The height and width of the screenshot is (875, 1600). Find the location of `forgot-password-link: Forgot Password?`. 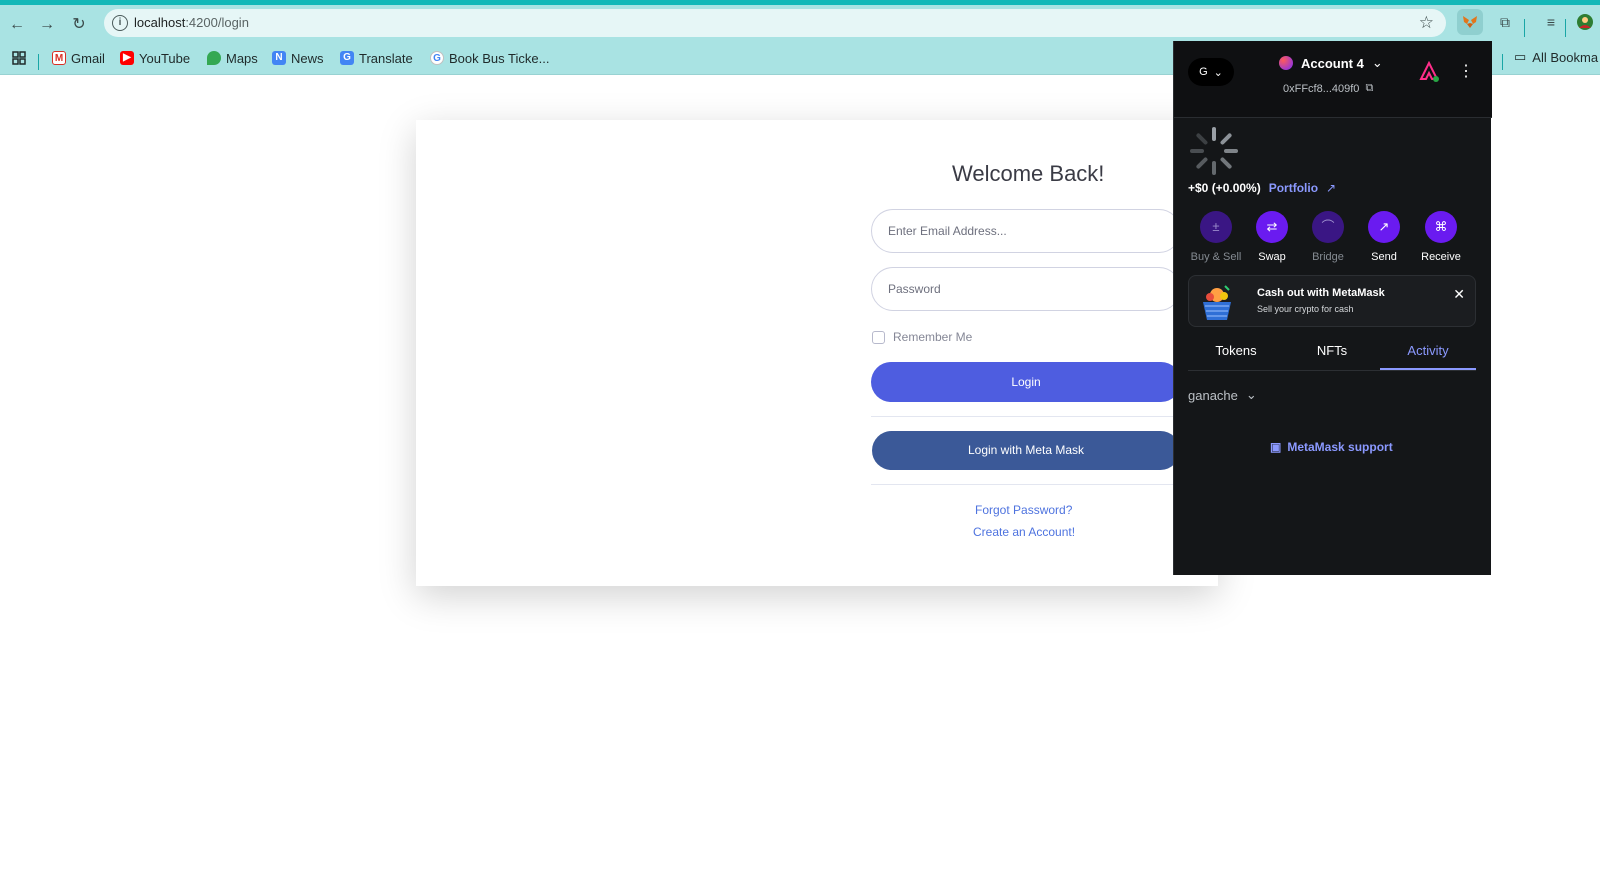

forgot-password-link: Forgot Password? is located at coordinates (1023, 510).